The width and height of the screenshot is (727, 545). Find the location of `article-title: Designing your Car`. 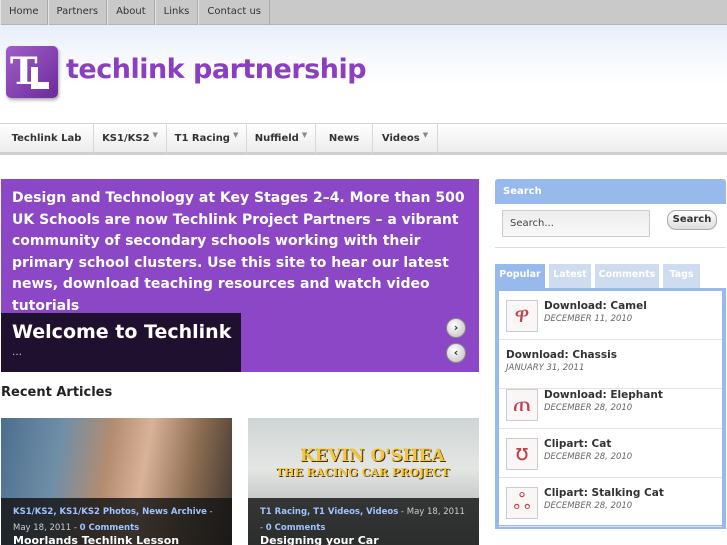

article-title: Designing your Car is located at coordinates (319, 539).